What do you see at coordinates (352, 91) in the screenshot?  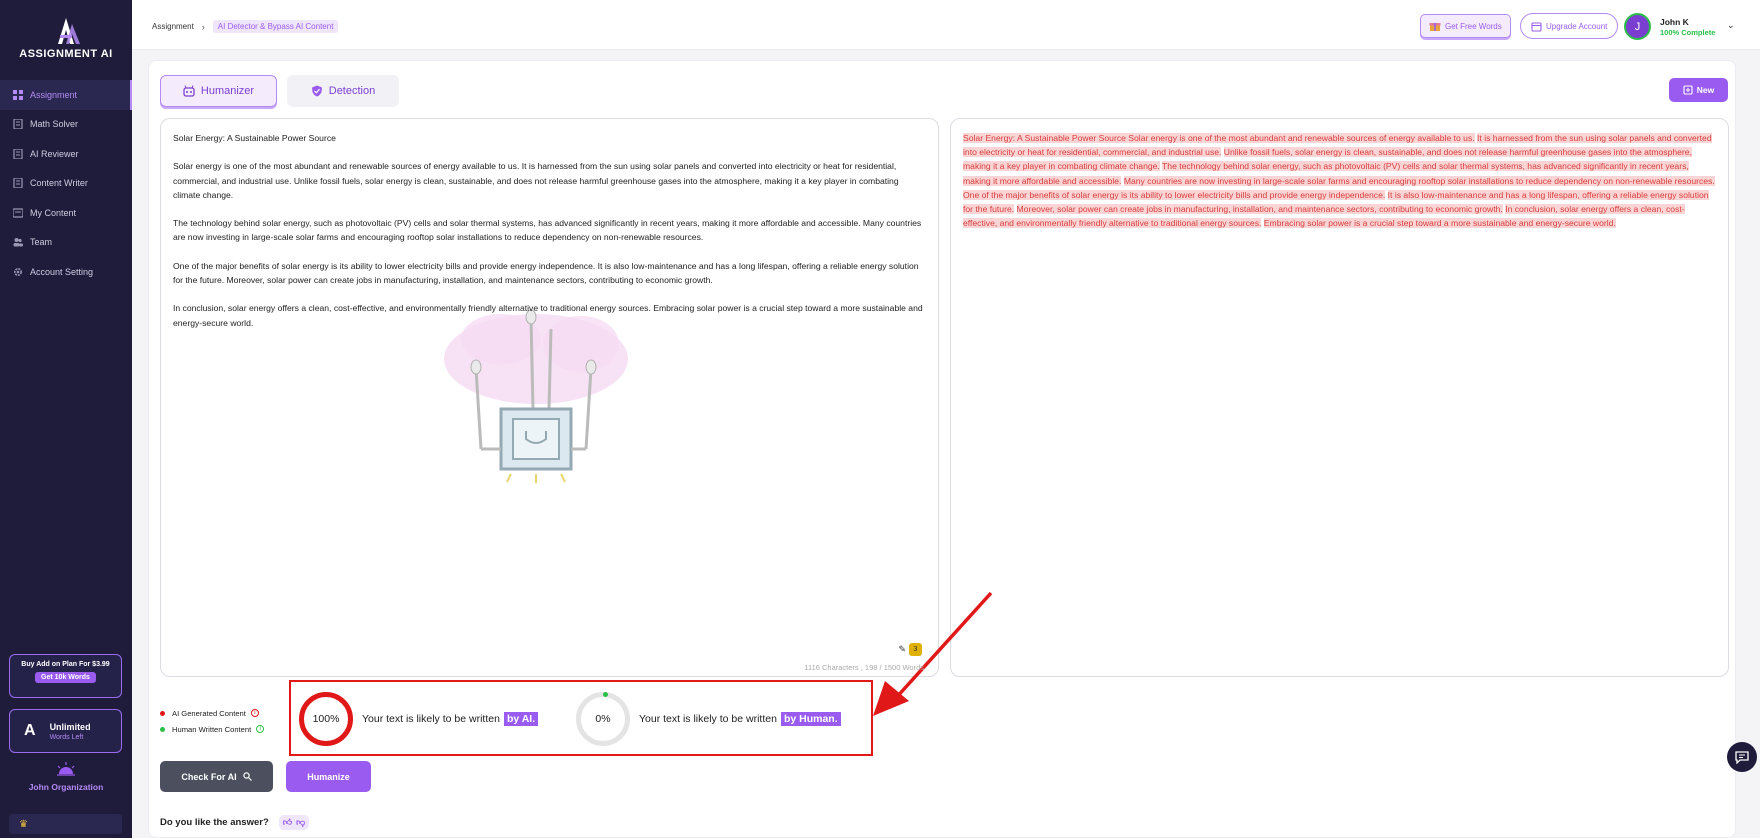 I see `tab-detection-label: Detection` at bounding box center [352, 91].